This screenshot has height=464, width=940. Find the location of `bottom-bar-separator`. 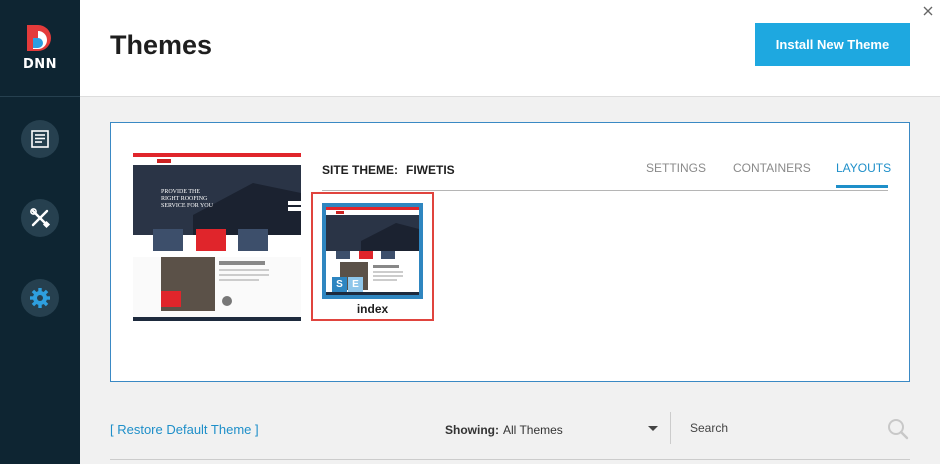

bottom-bar-separator is located at coordinates (670, 428).